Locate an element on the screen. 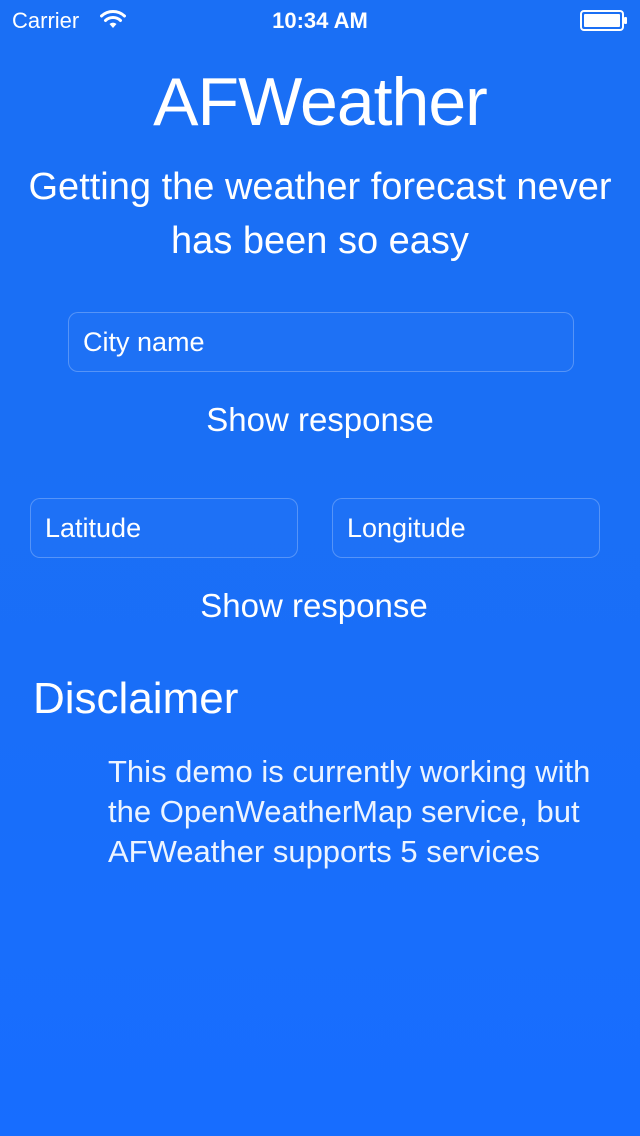  status-time: 10:34 AM is located at coordinates (320, 20).